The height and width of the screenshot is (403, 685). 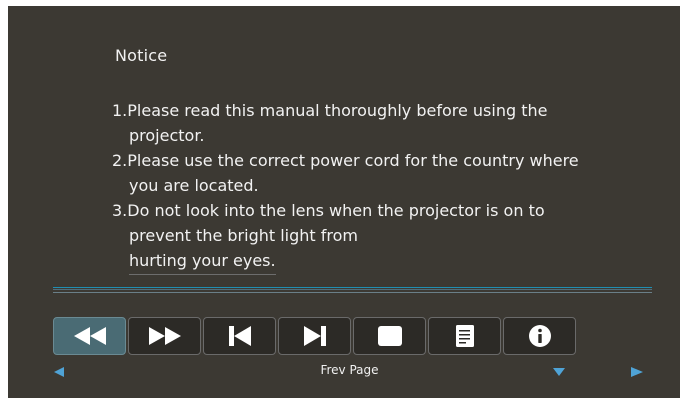 I want to click on notice-line-text: hurting your eyes., so click(x=202, y=261).